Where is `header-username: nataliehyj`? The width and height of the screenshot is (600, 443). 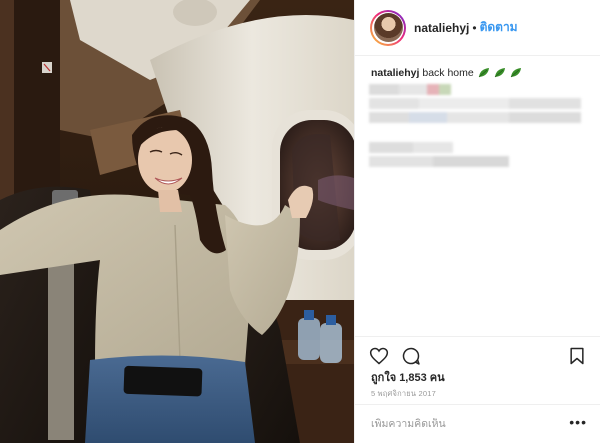
header-username: nataliehyj is located at coordinates (441, 28).